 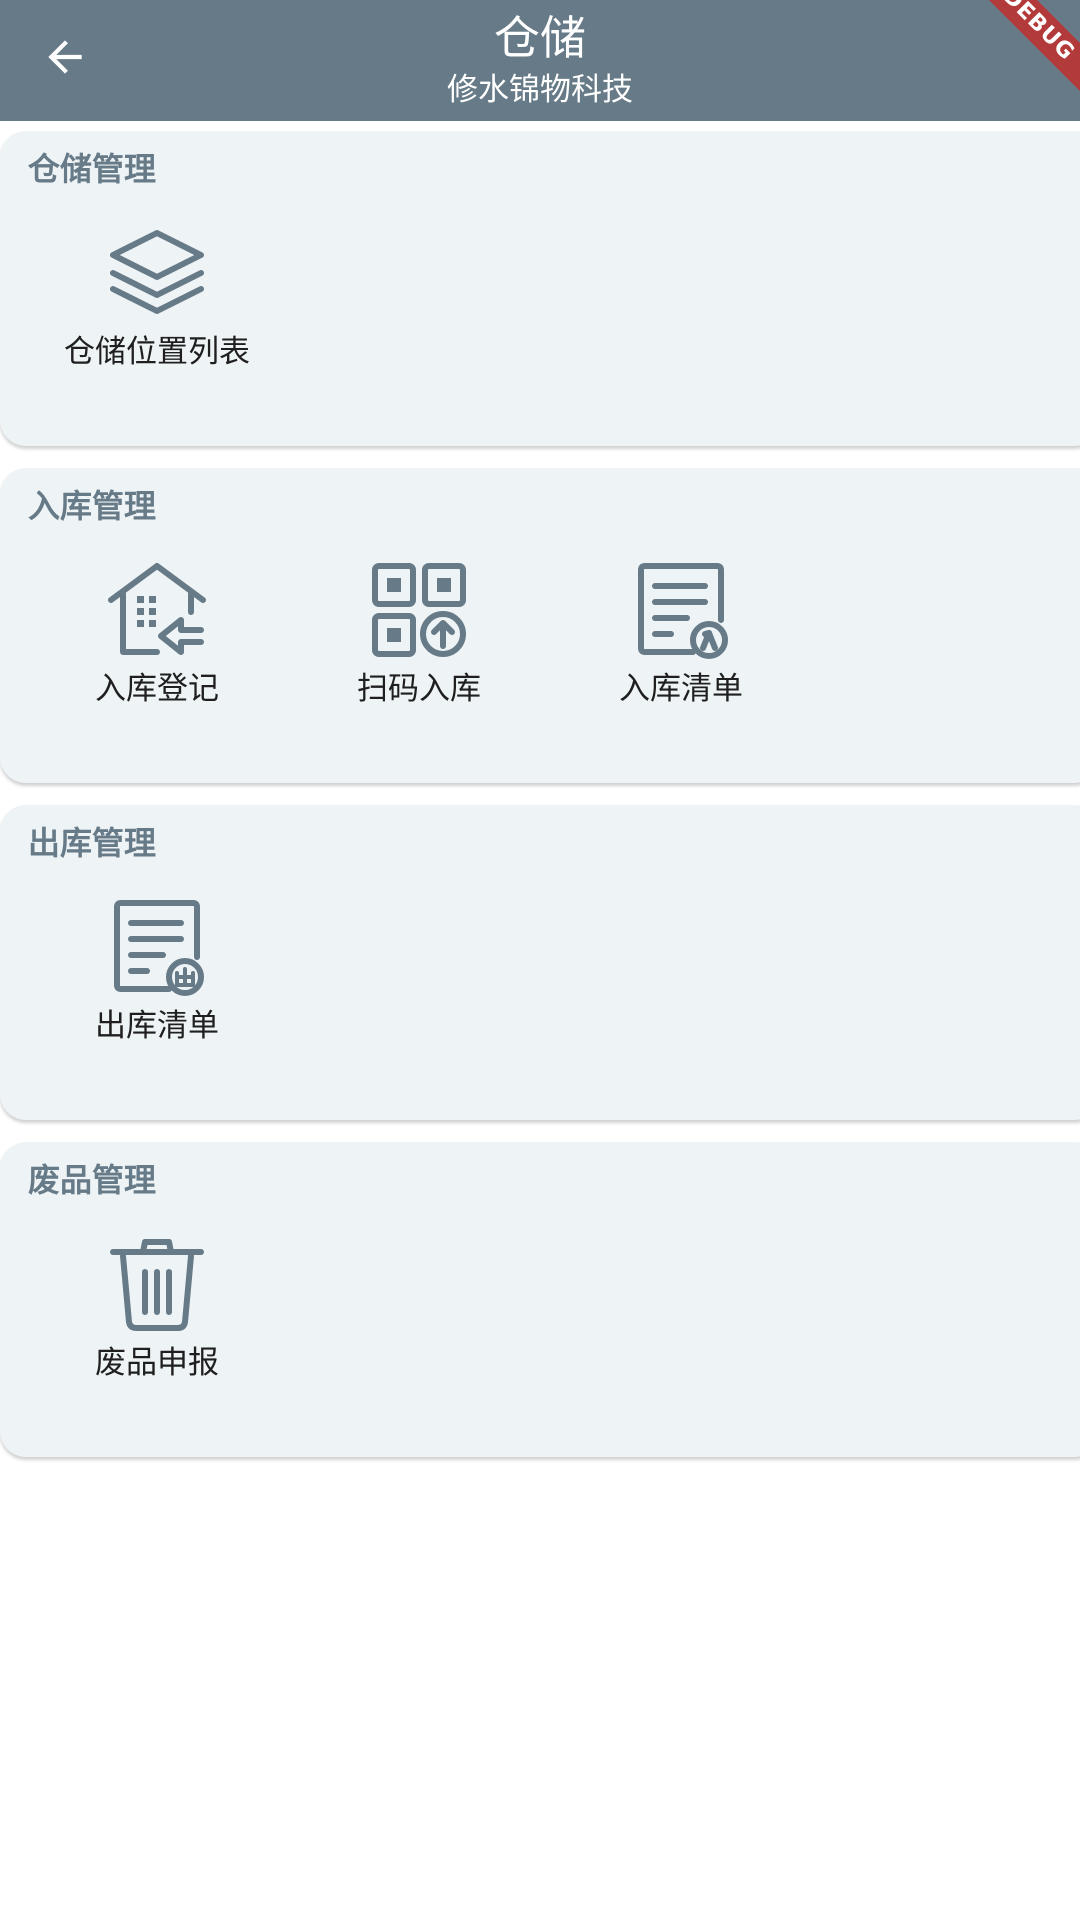 I want to click on inbound-list-button: 入库清单, so click(x=681, y=645).